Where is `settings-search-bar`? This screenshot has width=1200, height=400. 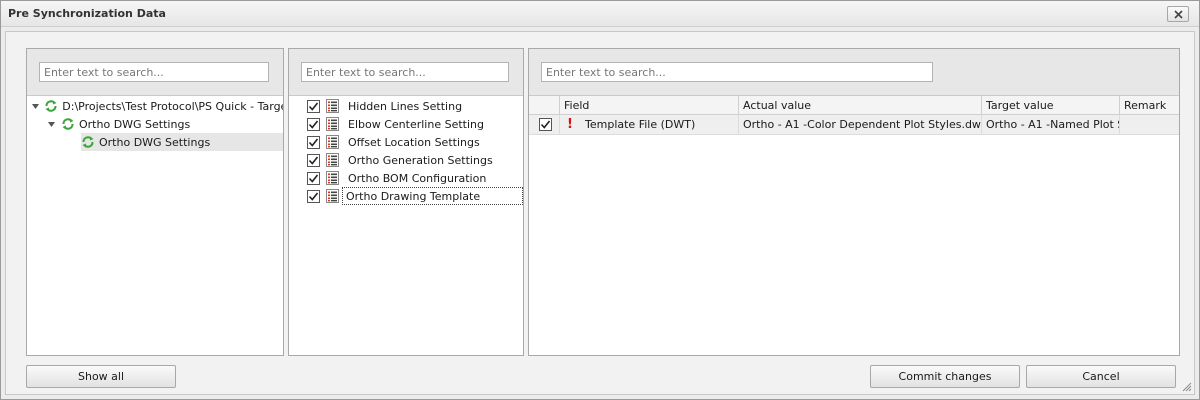
settings-search-bar is located at coordinates (406, 72).